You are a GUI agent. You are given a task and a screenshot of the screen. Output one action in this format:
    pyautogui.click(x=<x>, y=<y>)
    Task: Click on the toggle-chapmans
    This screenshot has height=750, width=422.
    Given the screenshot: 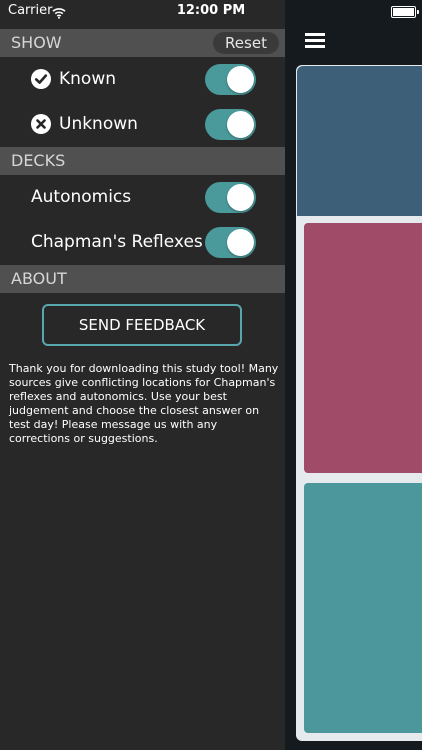 What is the action you would take?
    pyautogui.click(x=230, y=242)
    